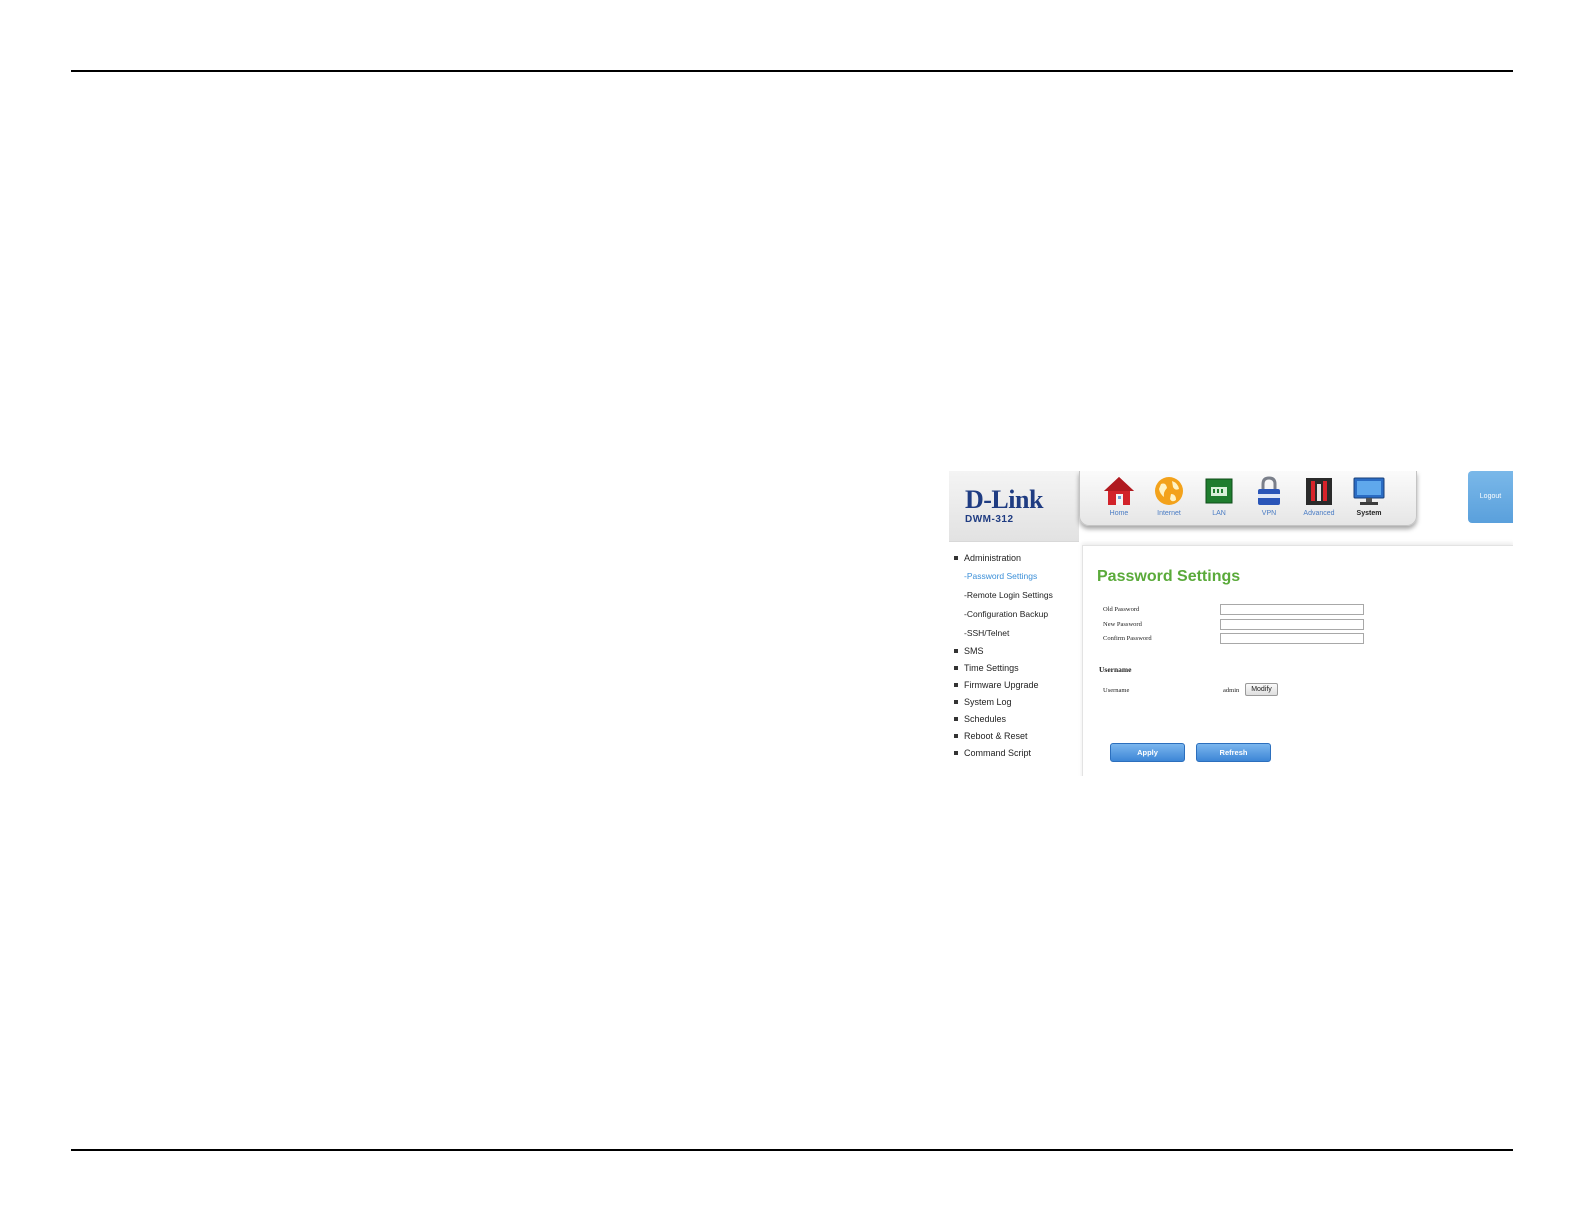 This screenshot has height=1225, width=1585. Describe the element at coordinates (1014, 632) in the screenshot. I see `sidebar-subitem-ssh-telnet: -SSH/Telnet` at that location.